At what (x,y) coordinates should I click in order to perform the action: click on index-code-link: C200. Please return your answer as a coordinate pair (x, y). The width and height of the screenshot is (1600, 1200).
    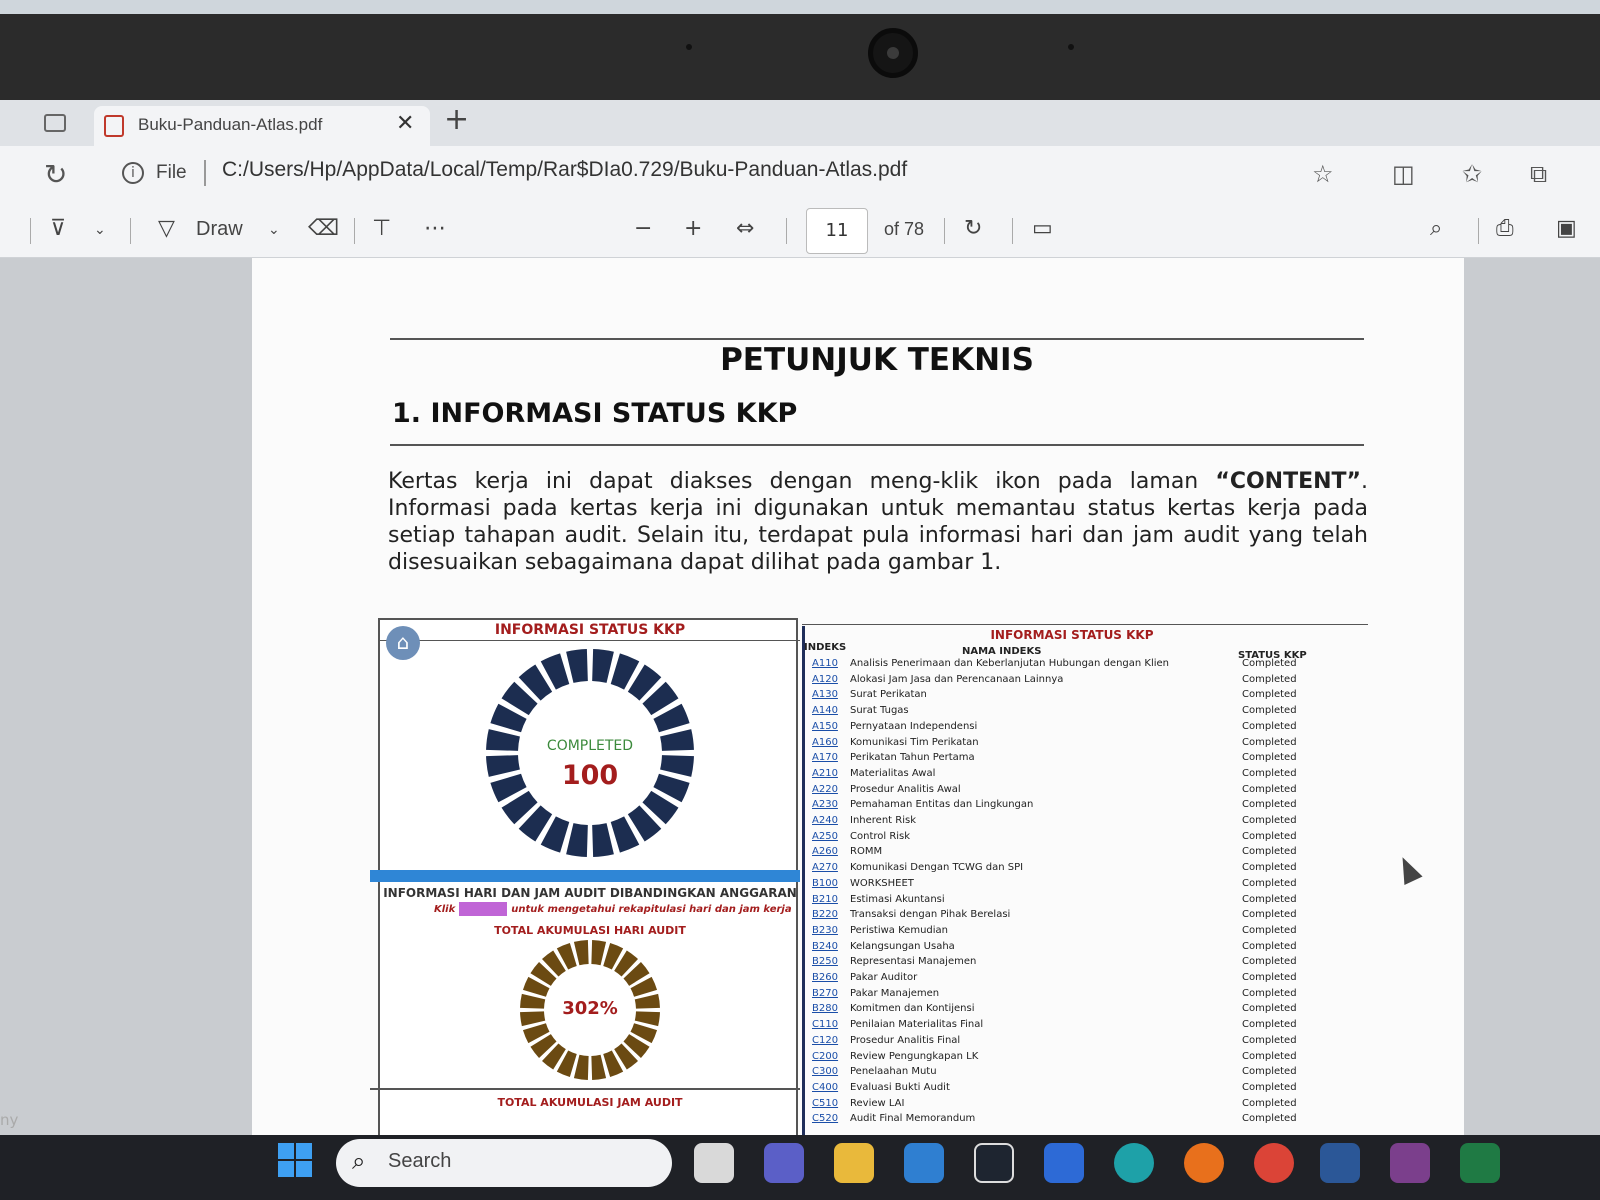
    Looking at the image, I should click on (825, 1056).